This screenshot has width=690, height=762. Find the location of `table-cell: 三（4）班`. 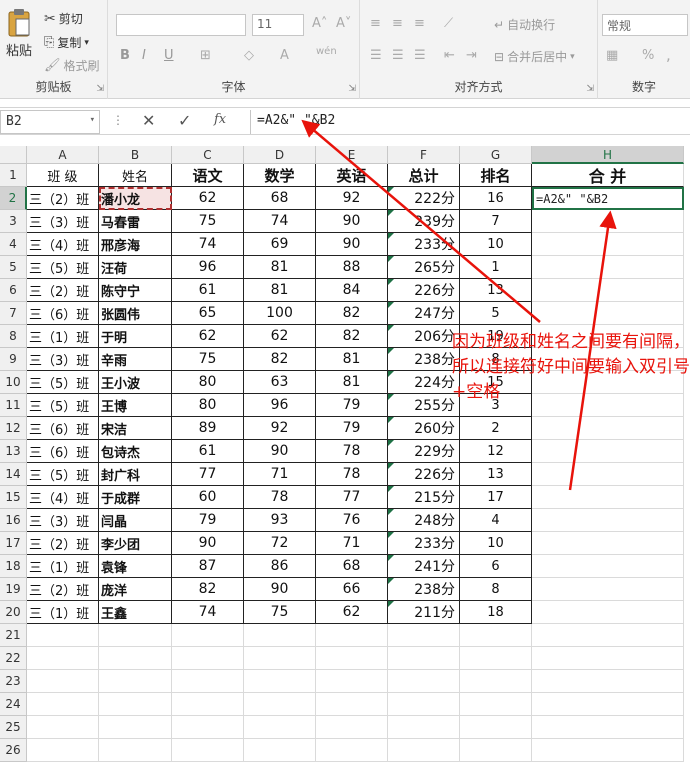

table-cell: 三（4）班 is located at coordinates (63, 244).